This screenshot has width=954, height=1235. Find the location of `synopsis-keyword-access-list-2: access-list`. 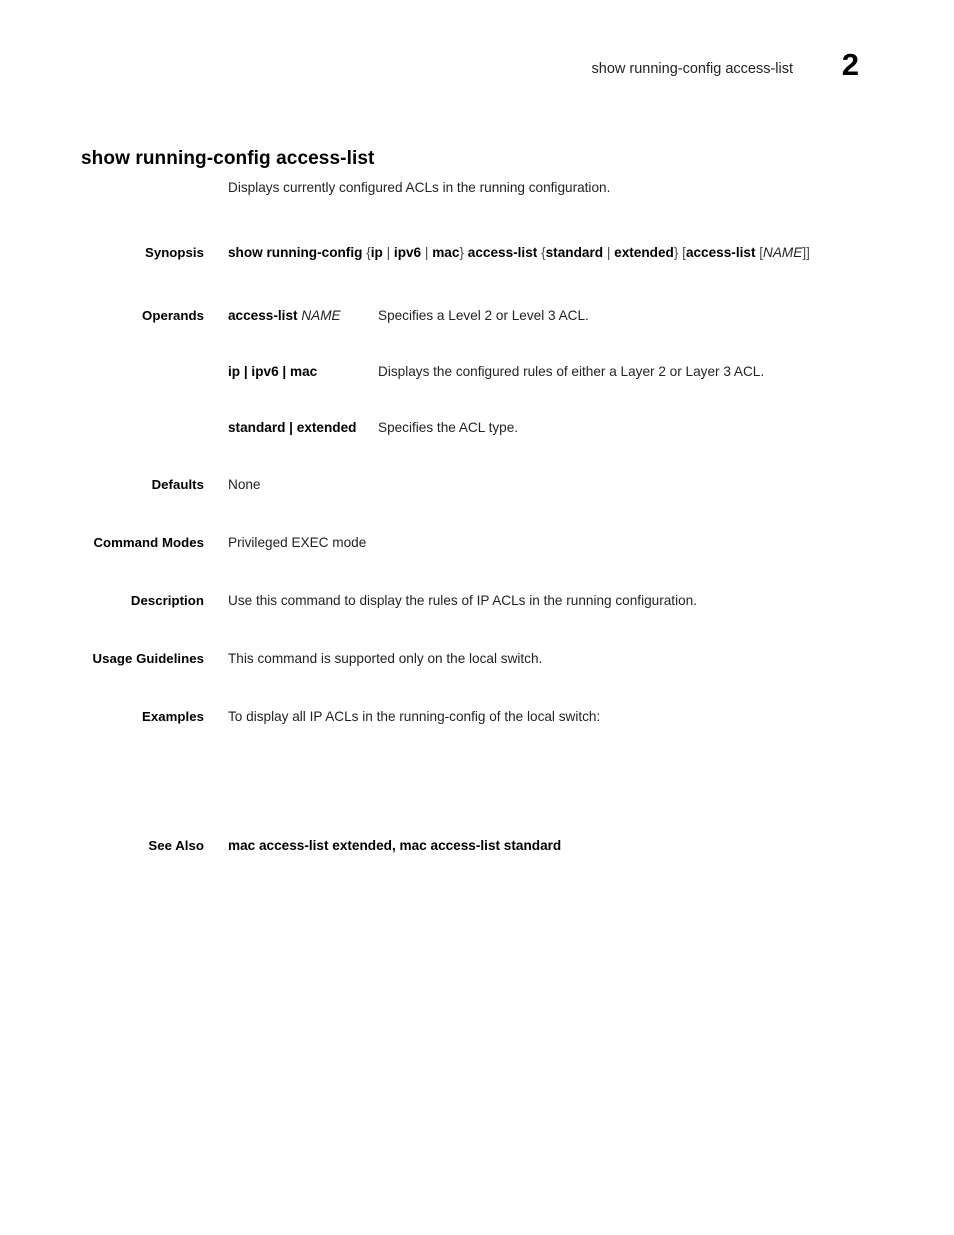

synopsis-keyword-access-list-2: access-list is located at coordinates (720, 252).